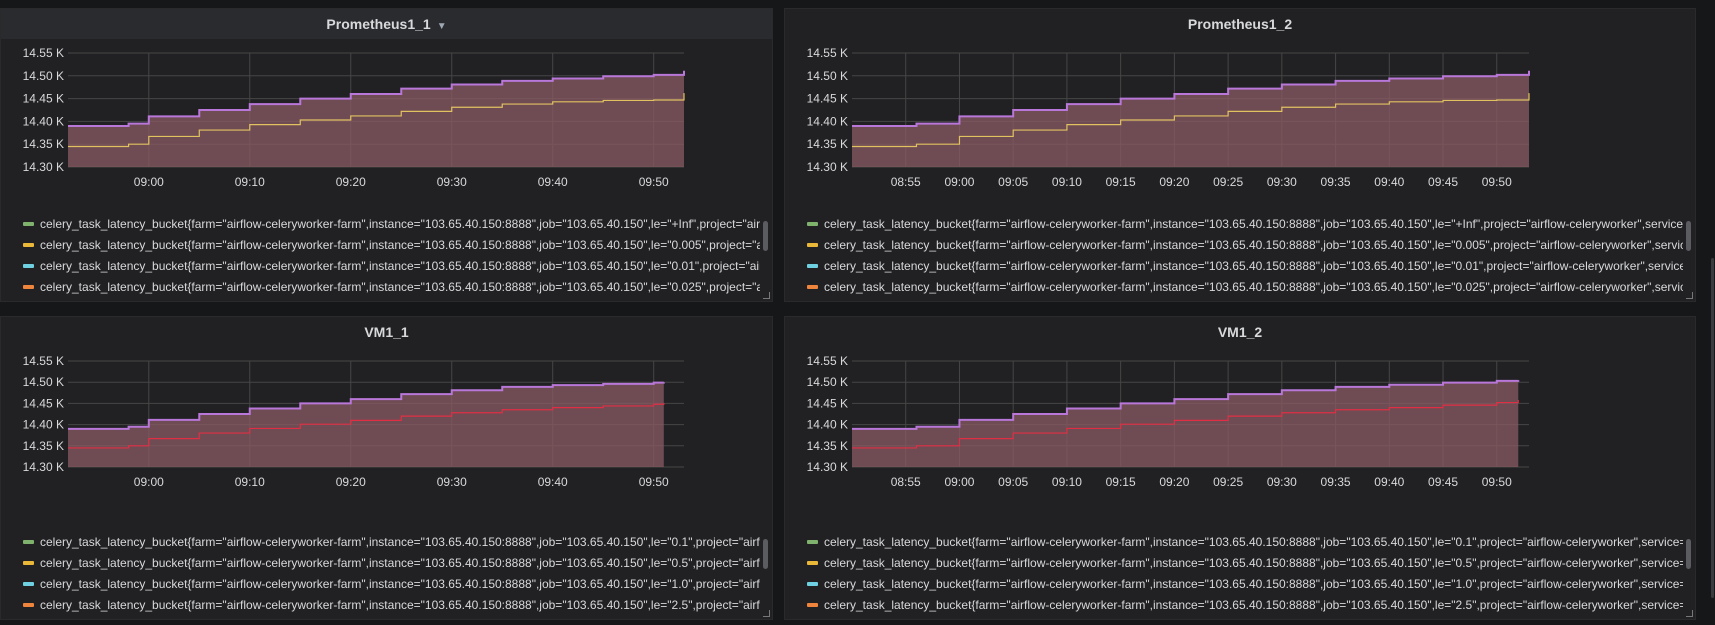  What do you see at coordinates (1712, 428) in the screenshot?
I see `page-scrollbar` at bounding box center [1712, 428].